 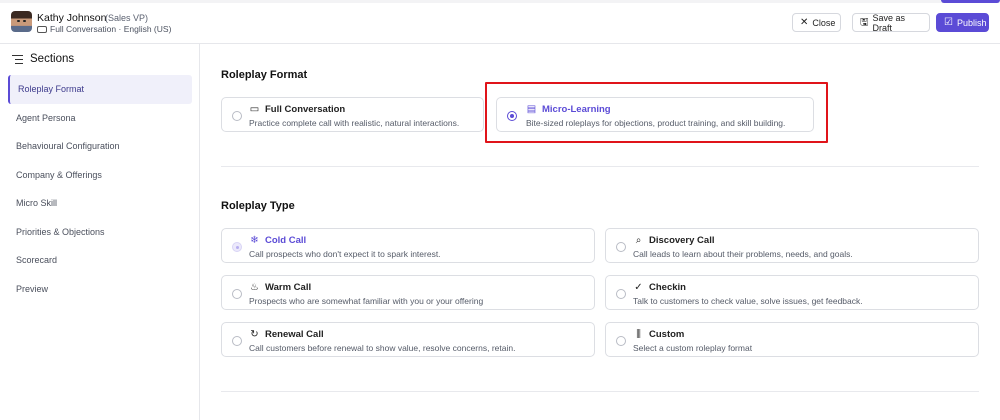 What do you see at coordinates (970, 1) in the screenshot?
I see `top-accent-strip` at bounding box center [970, 1].